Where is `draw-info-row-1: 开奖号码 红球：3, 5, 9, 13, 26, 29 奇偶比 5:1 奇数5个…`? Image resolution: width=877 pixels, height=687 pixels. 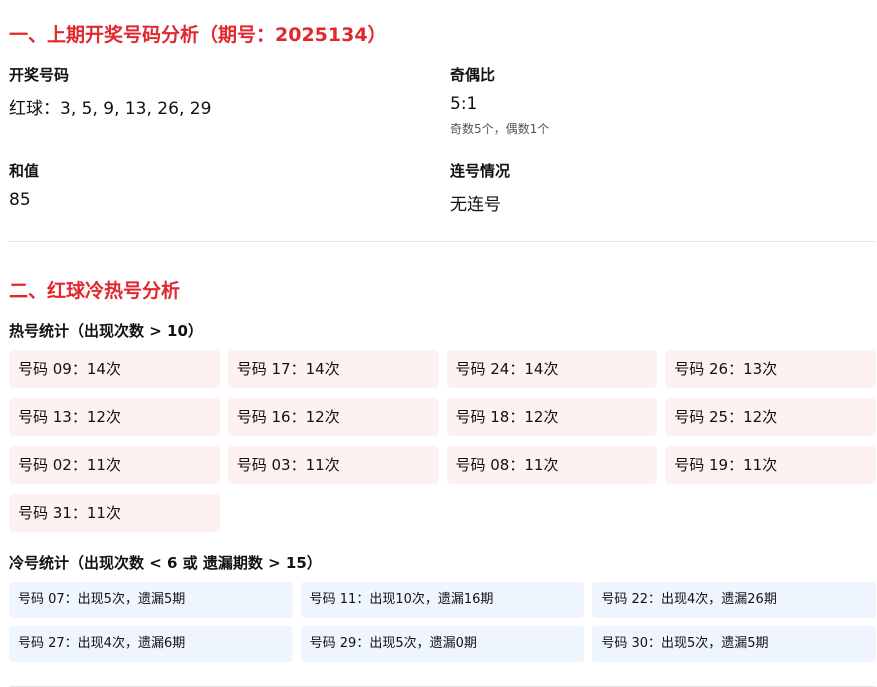 draw-info-row-1: 开奖号码 红球：3, 5, 9, 13, 26, 29 奇偶比 5:1 奇数5个… is located at coordinates (439, 100).